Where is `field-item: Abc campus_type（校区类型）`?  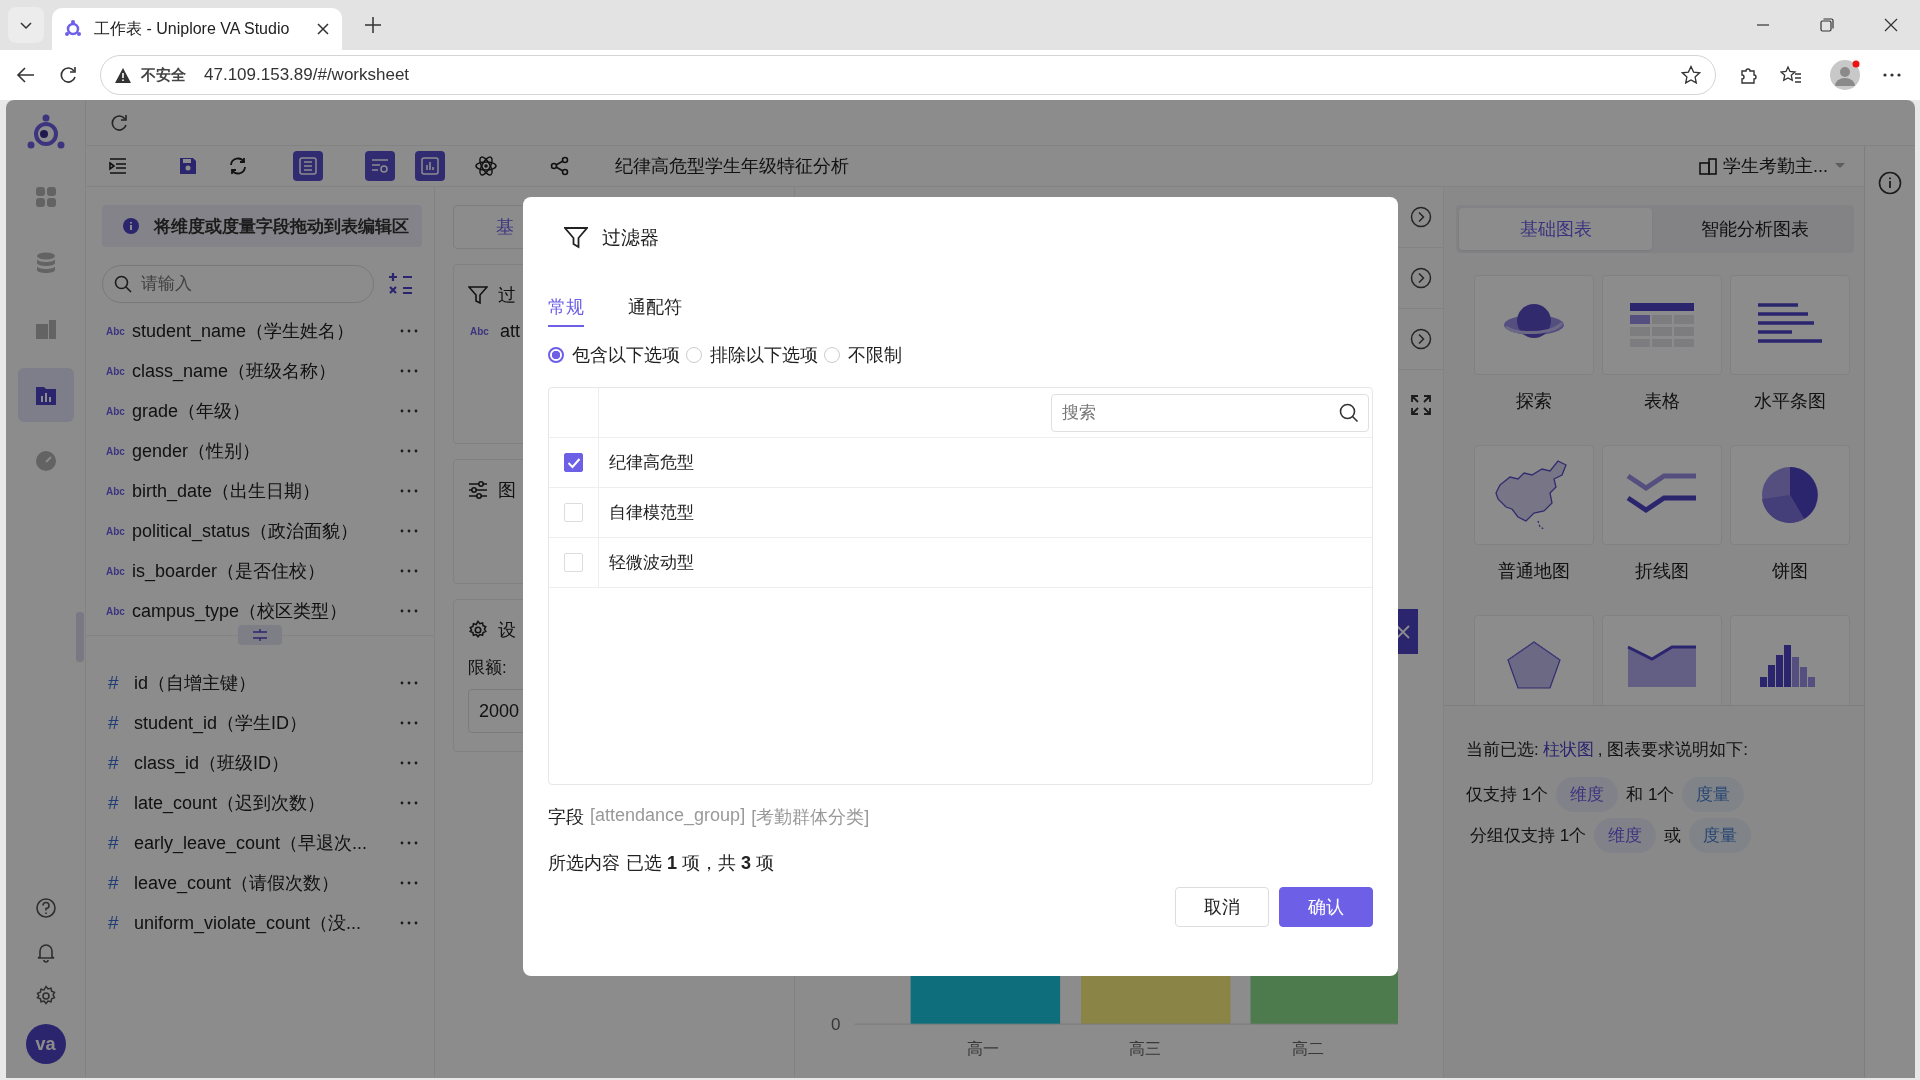
field-item: Abc campus_type（校区类型） is located at coordinates (262, 611).